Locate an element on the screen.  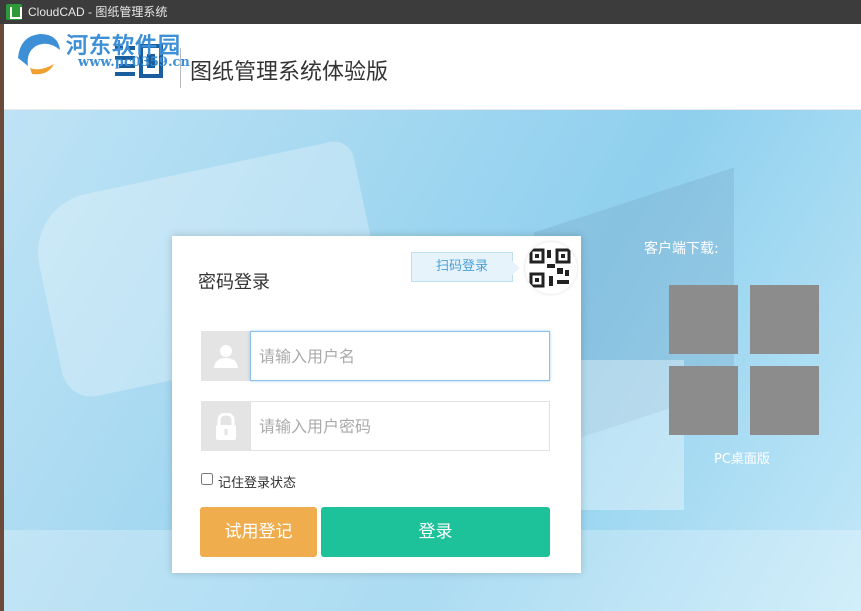
username-field is located at coordinates (375, 356).